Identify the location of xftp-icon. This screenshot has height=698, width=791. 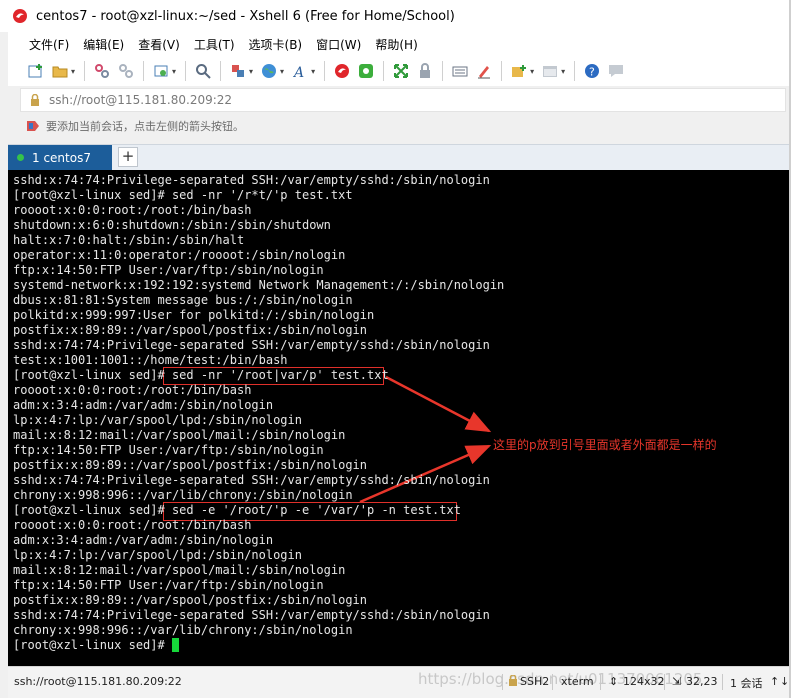
(366, 71).